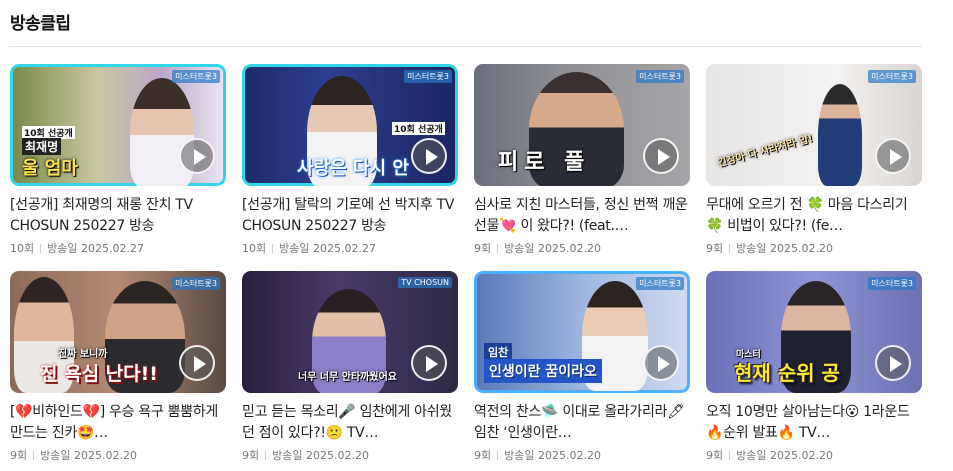  What do you see at coordinates (544, 162) in the screenshot?
I see `thumbnail-caption: 피로 풀` at bounding box center [544, 162].